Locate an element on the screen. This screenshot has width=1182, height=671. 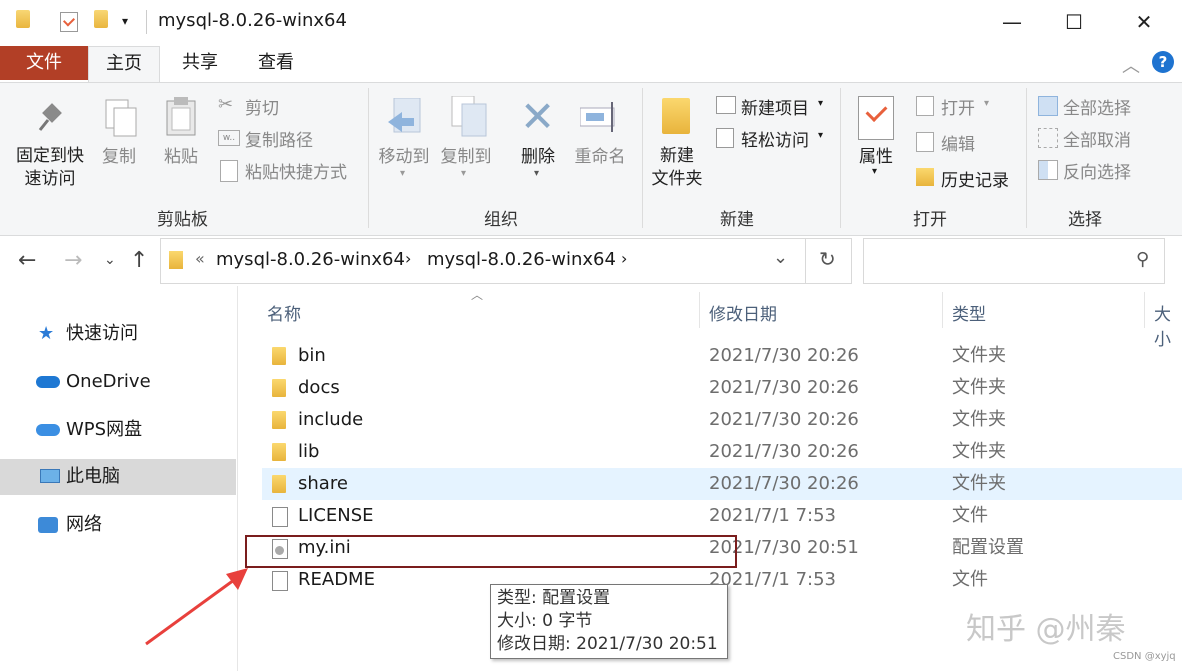
column-header-date: 修改日期 is located at coordinates (743, 312).